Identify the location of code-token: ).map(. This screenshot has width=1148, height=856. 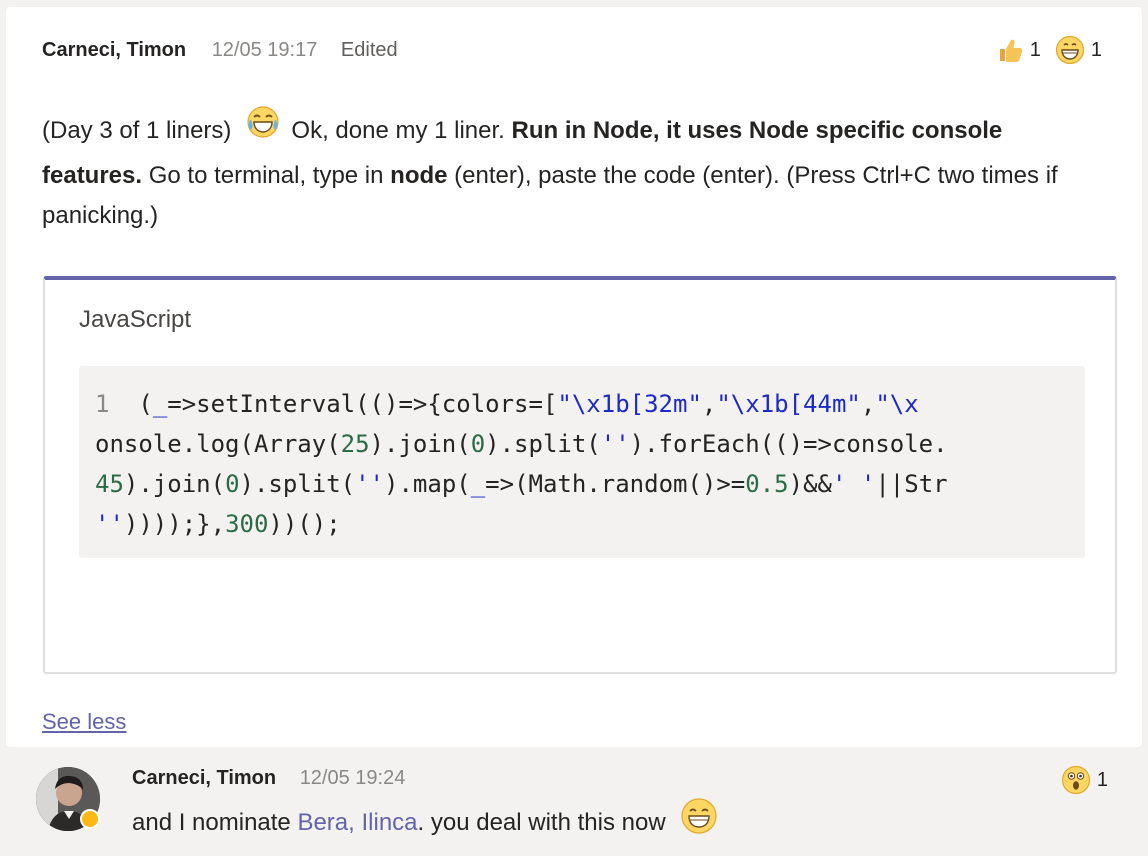
(427, 484).